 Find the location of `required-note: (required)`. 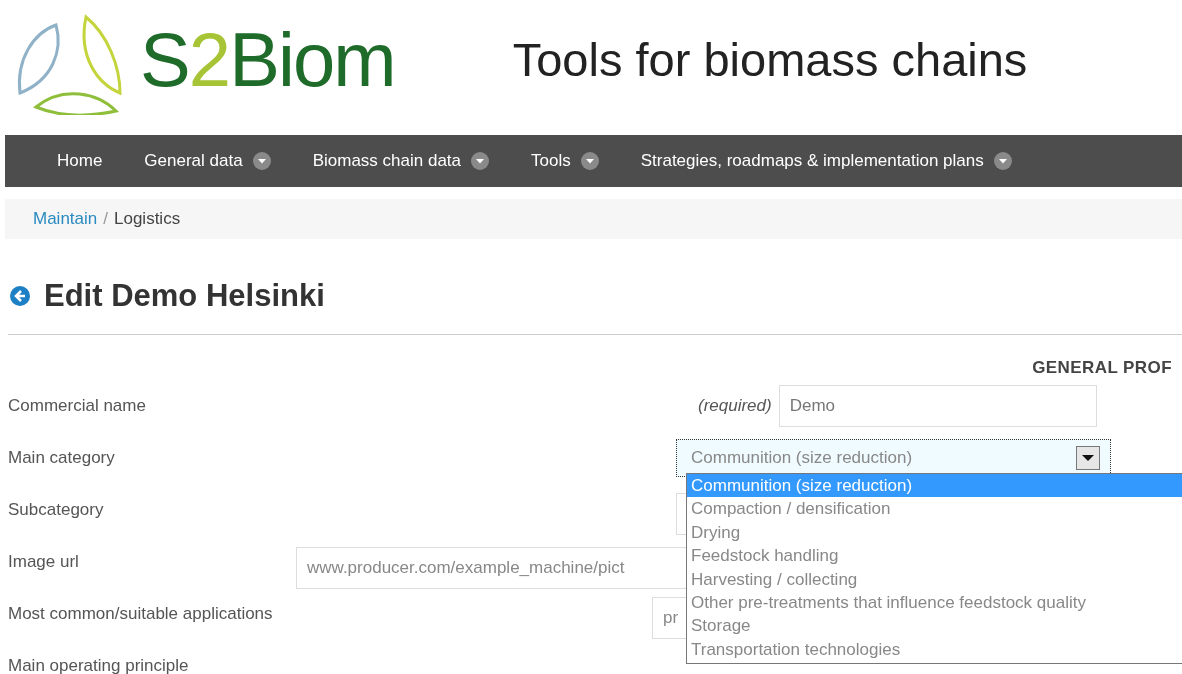

required-note: (required) is located at coordinates (735, 406).